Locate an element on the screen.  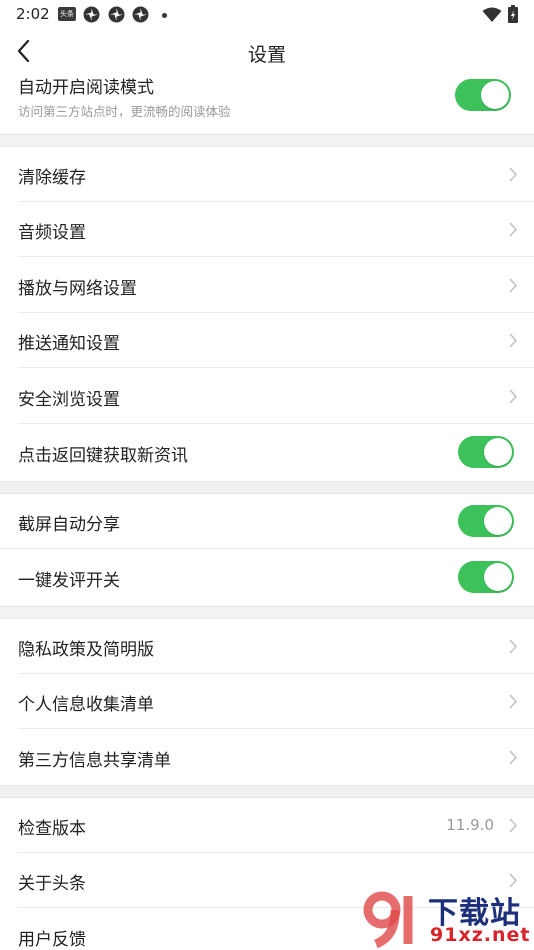
back-key-refresh-row: 点击返回键获取新资讯 is located at coordinates (267, 452).